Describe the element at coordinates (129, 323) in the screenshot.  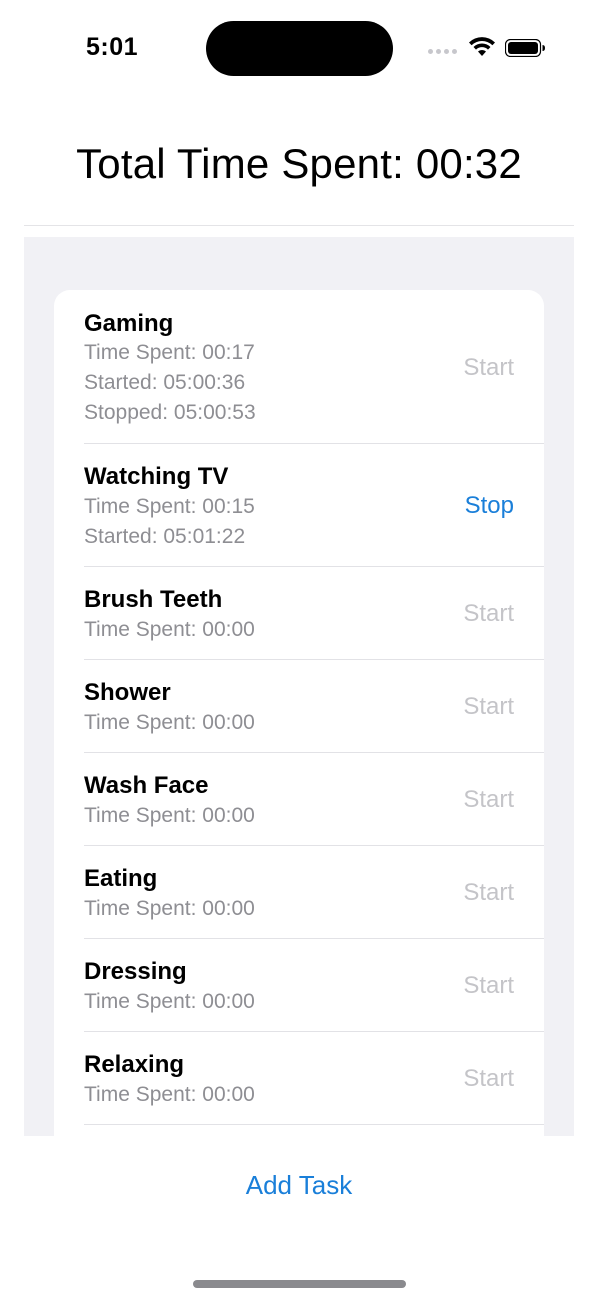
I see `task-name: Gaming` at that location.